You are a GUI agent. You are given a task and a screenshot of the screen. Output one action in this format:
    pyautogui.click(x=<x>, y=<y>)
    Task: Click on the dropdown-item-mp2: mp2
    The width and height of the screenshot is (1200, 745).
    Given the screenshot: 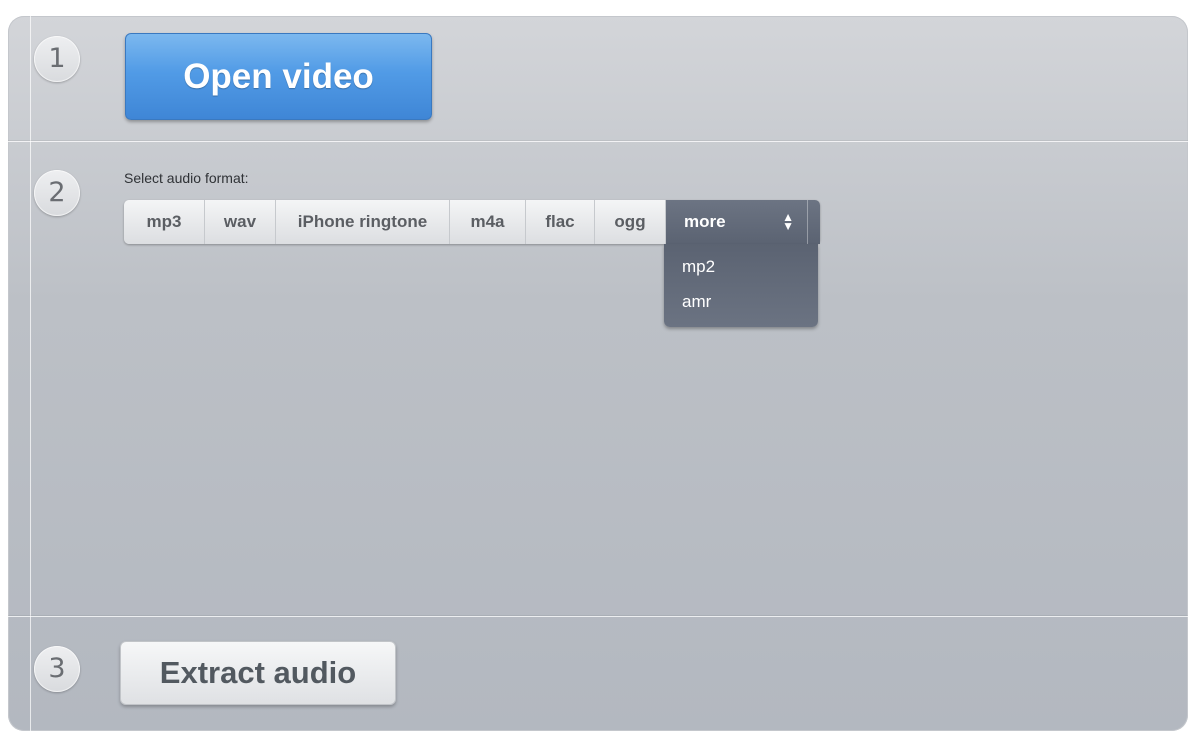 What is the action you would take?
    pyautogui.click(x=698, y=267)
    